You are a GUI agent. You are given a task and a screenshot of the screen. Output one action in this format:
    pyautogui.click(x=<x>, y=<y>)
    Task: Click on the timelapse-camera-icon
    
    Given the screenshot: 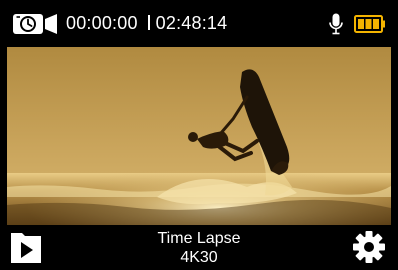 What is the action you would take?
    pyautogui.click(x=35, y=24)
    